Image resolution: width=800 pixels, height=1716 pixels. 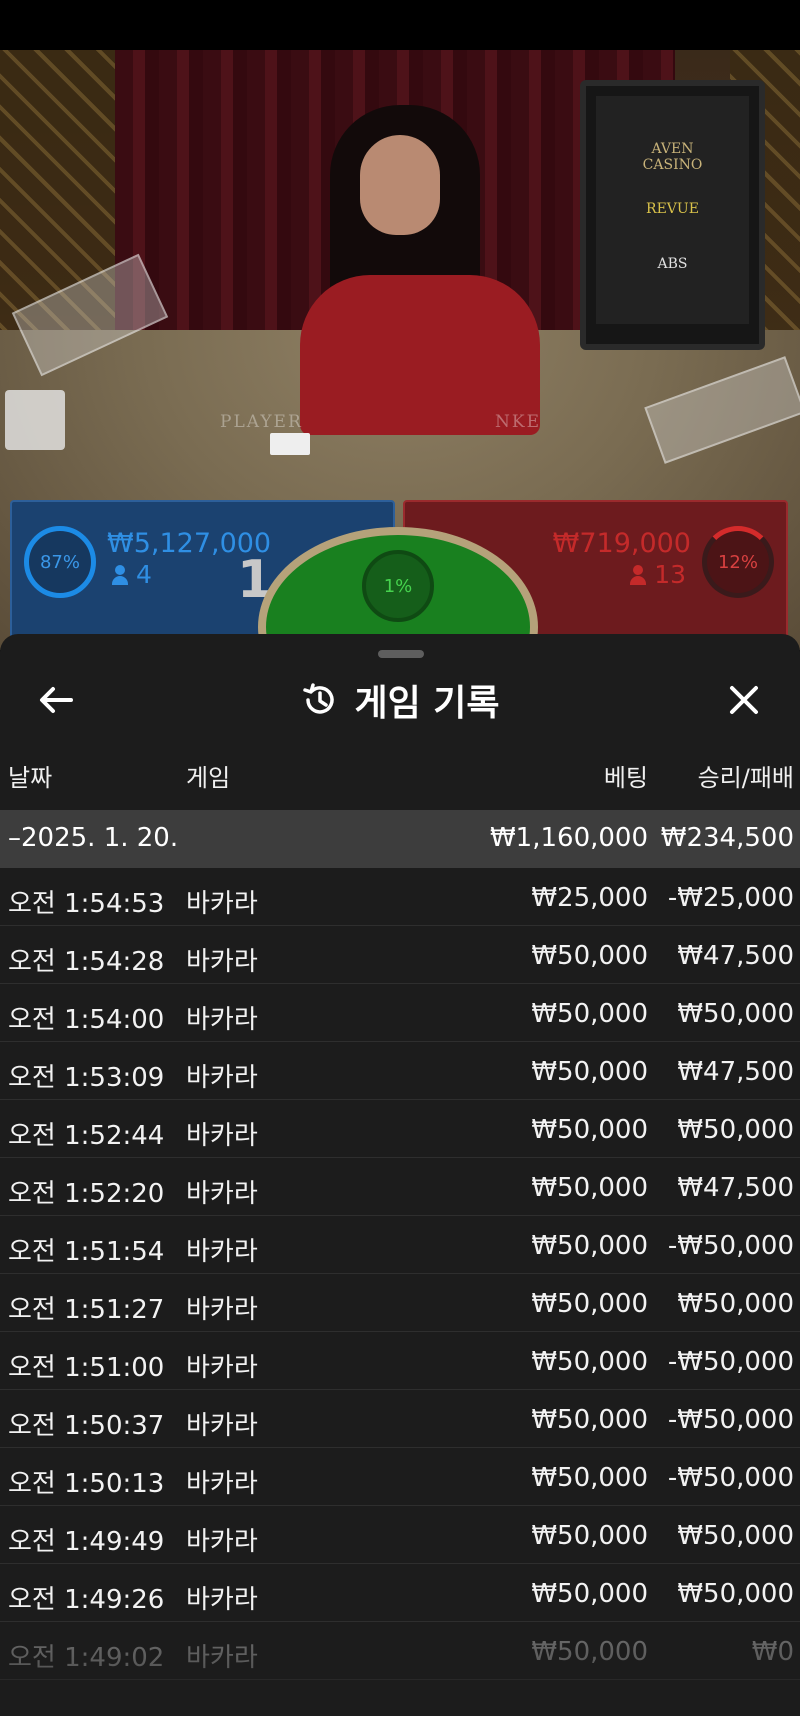 I want to click on history-row: 오전 1:49:26 바카라 ₩50,000 ₩50,000, so click(x=400, y=1593).